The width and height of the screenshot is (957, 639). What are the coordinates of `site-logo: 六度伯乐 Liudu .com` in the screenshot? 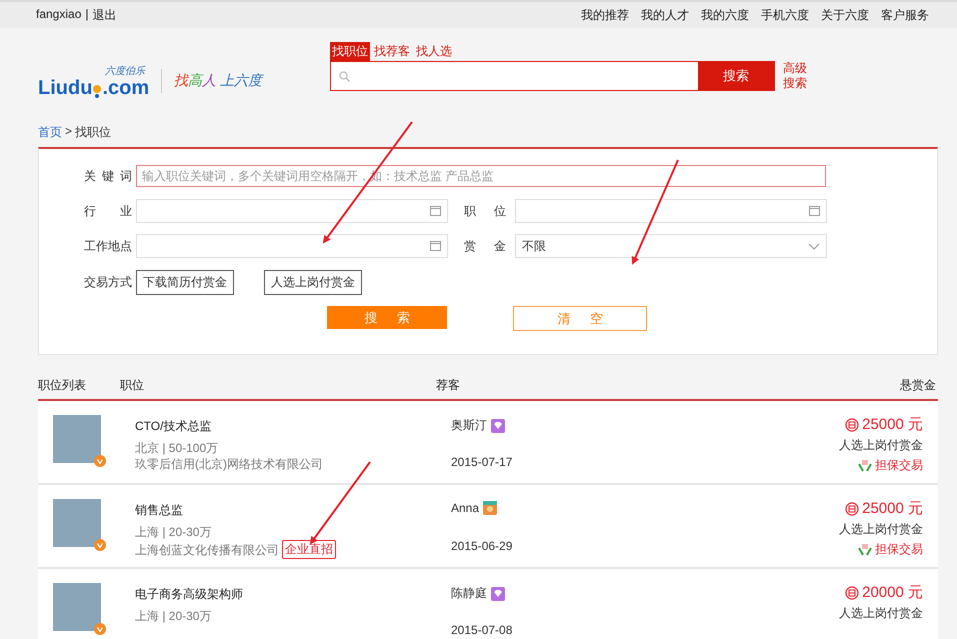 It's located at (94, 81).